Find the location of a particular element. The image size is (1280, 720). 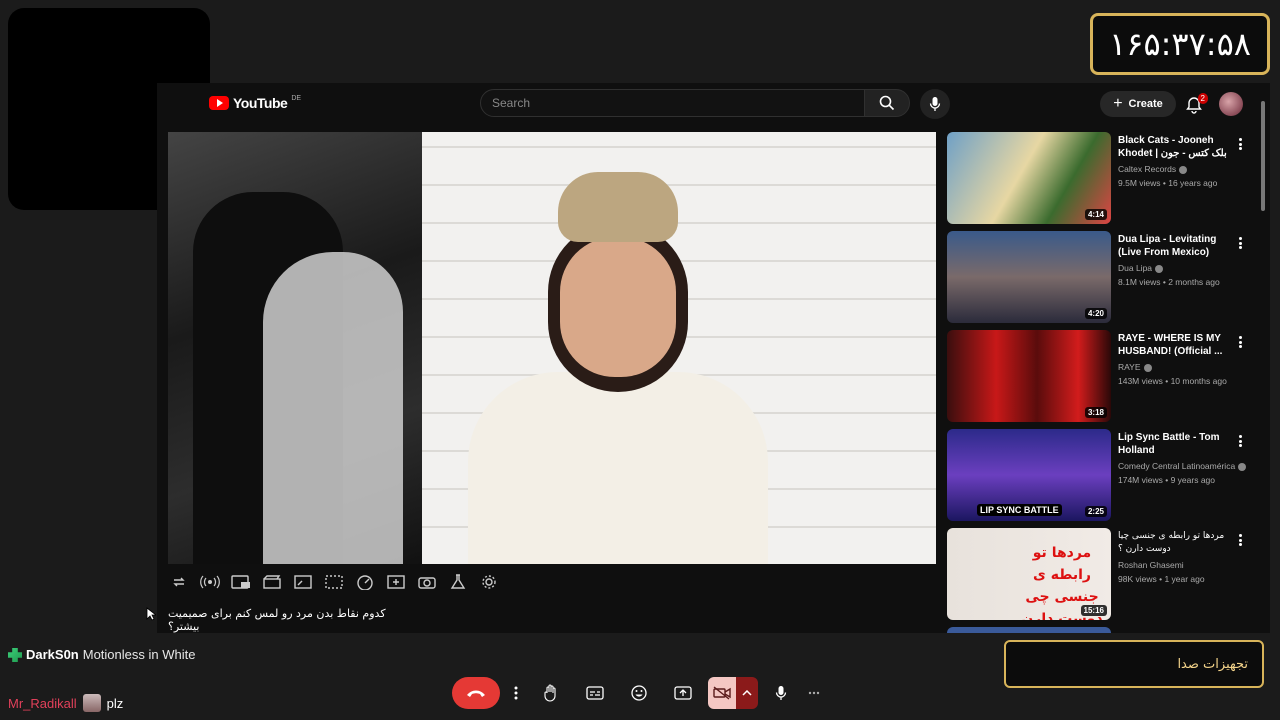

chevron-up-icon is located at coordinates (747, 693).